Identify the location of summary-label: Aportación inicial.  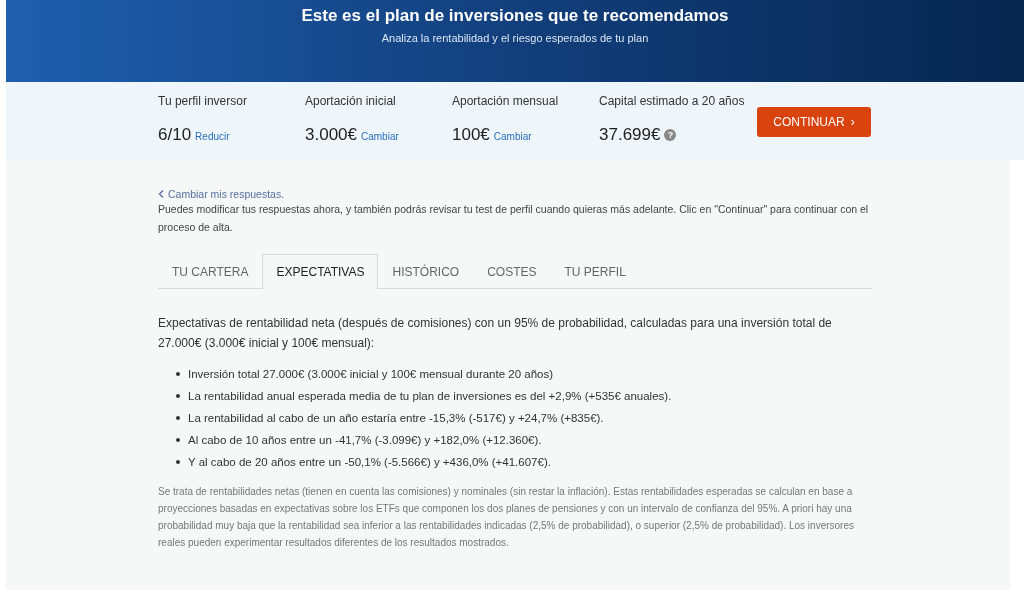
(351, 102).